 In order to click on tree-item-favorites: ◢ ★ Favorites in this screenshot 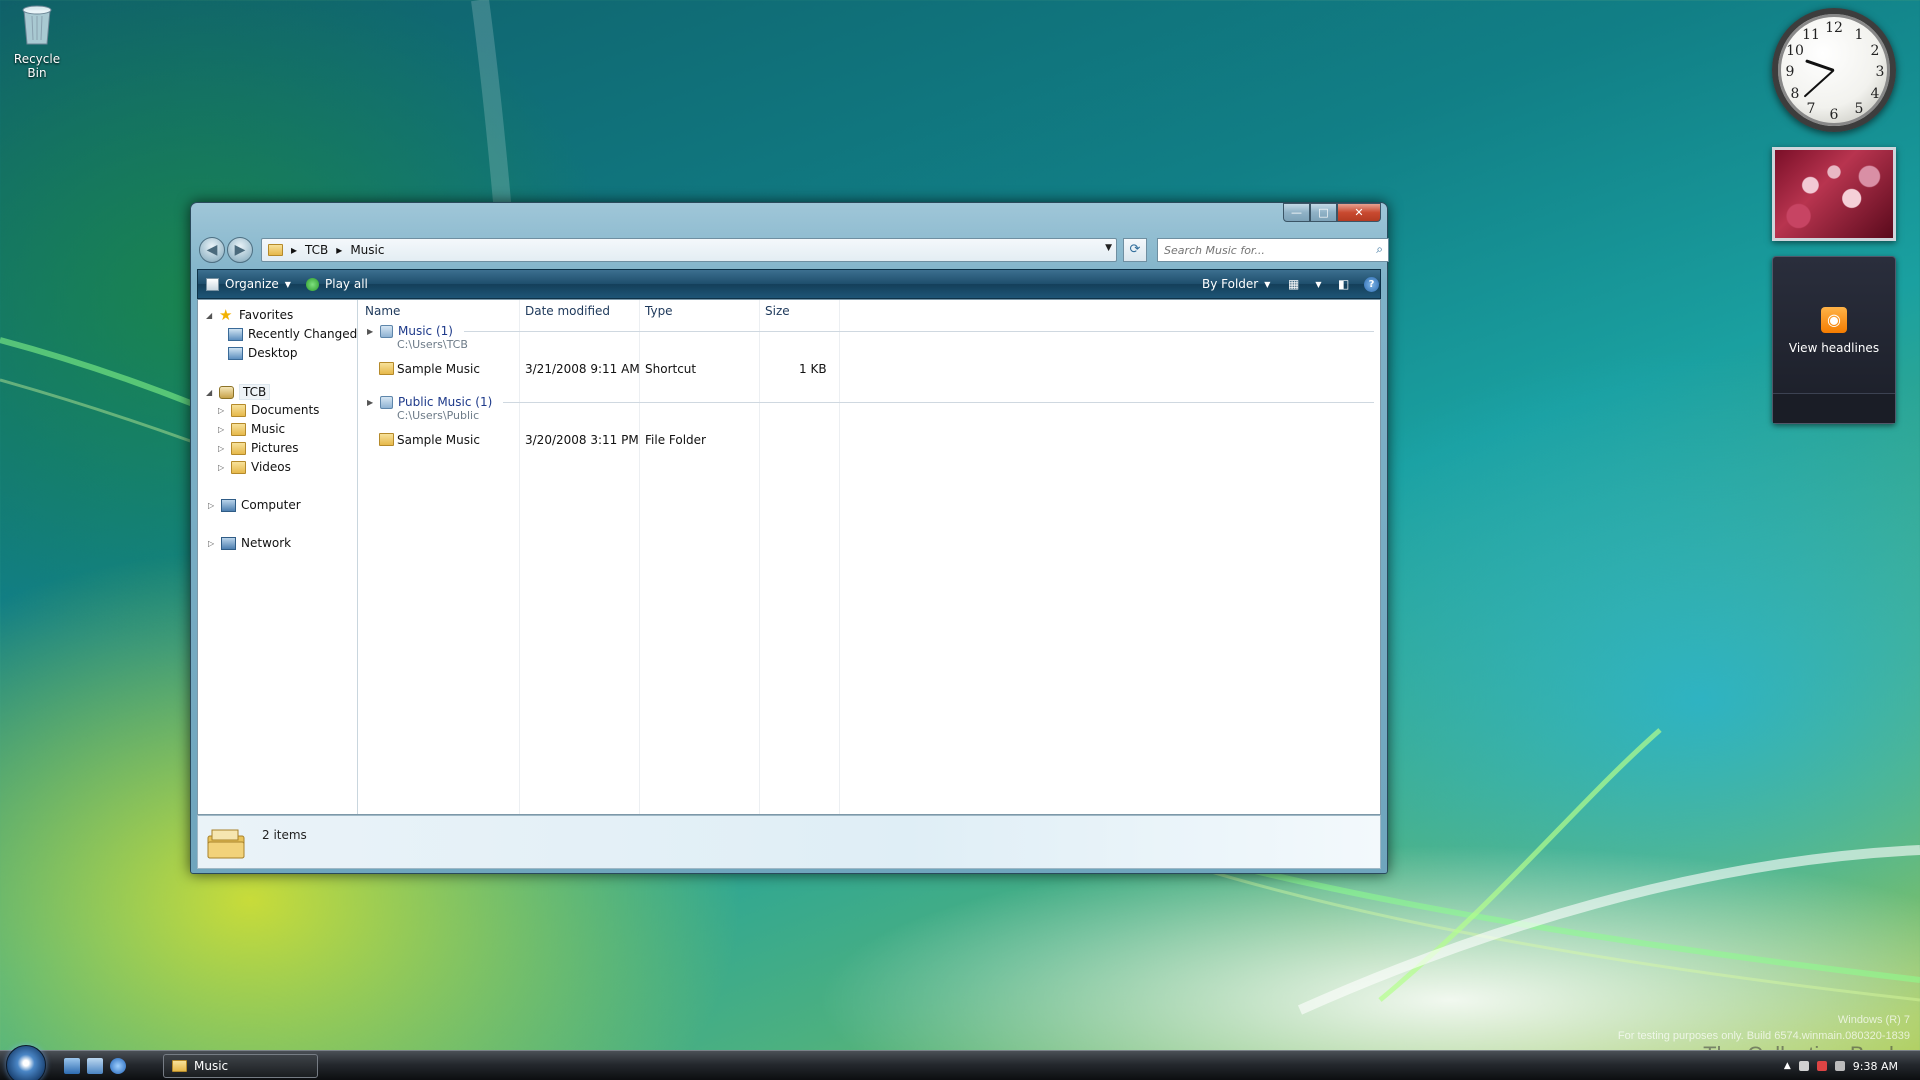, I will do `click(249, 314)`.